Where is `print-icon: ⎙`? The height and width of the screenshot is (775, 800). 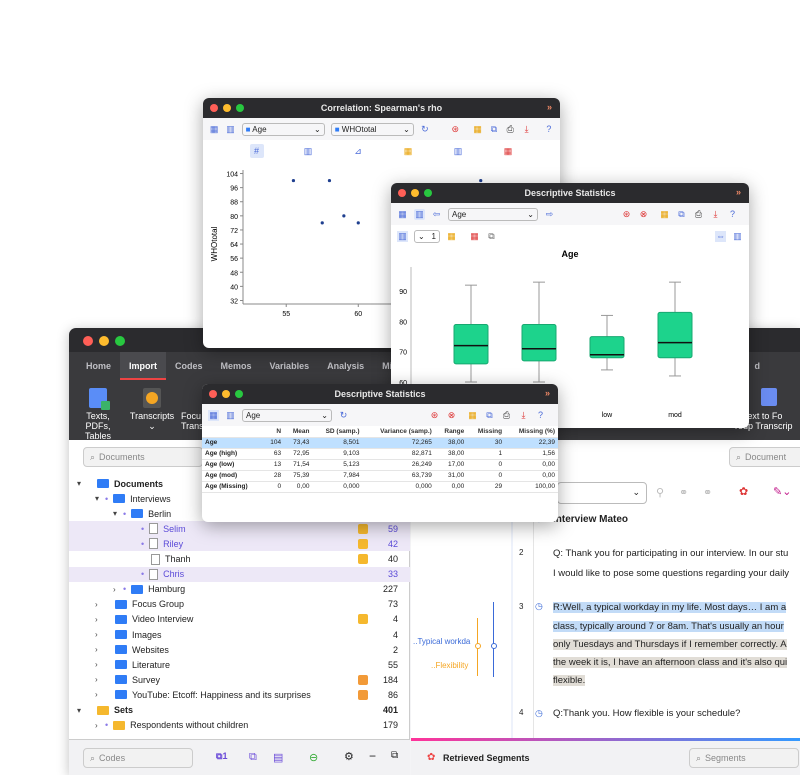 print-icon: ⎙ is located at coordinates (506, 415).